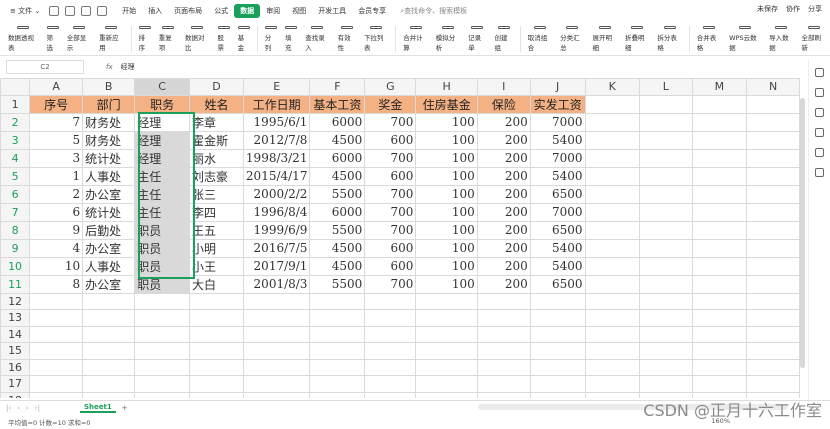  I want to click on header-cell: 序号, so click(56, 104).